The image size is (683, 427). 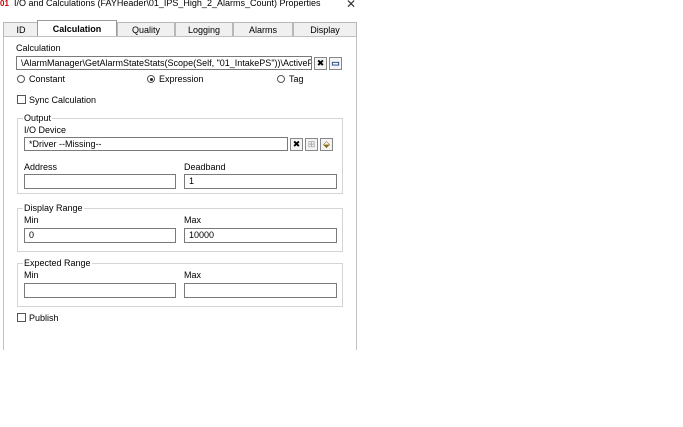 I want to click on display-max-field: 10000, so click(x=260, y=235).